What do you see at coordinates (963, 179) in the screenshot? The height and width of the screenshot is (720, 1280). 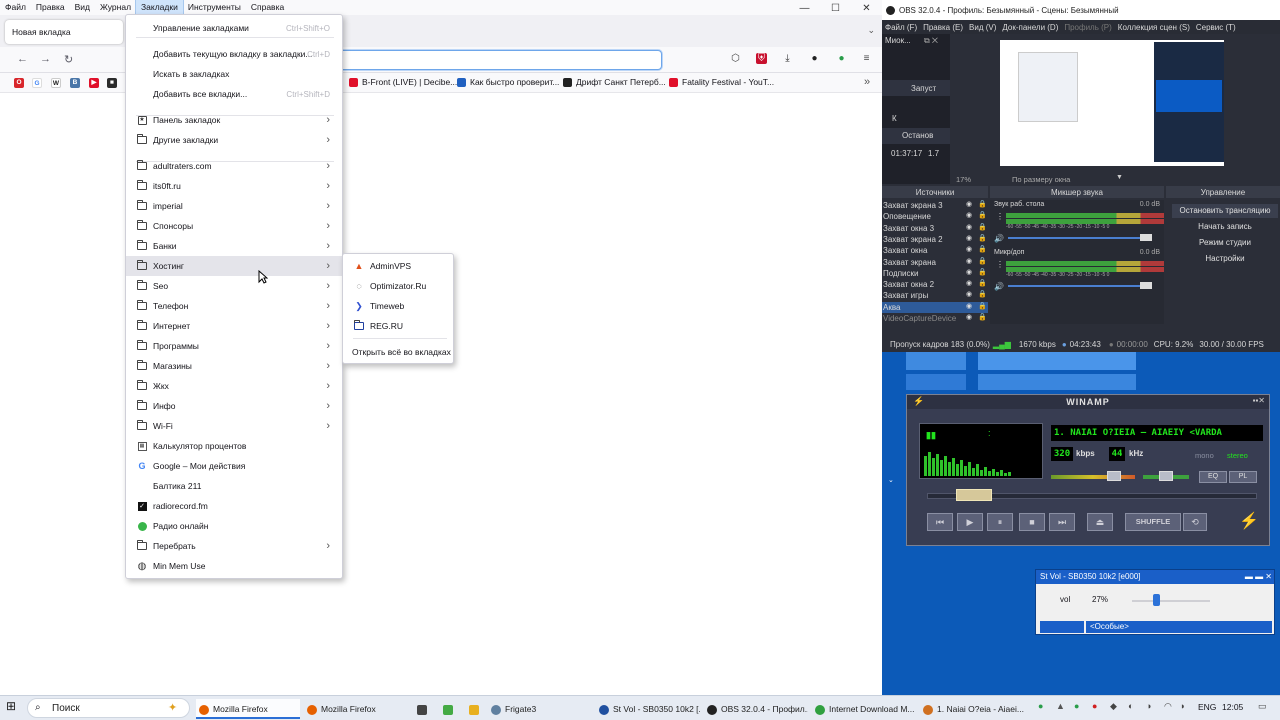 I see `zoom-level: 17%` at bounding box center [963, 179].